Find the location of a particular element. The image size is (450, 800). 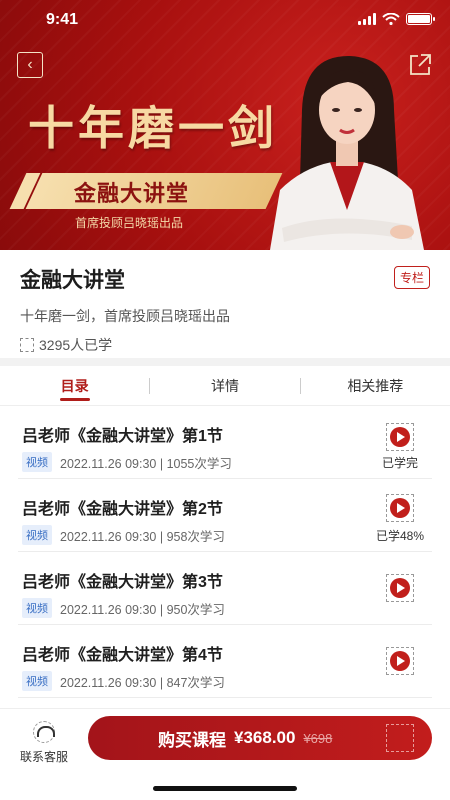

customer-service-label: 联系客服 is located at coordinates (43, 757).